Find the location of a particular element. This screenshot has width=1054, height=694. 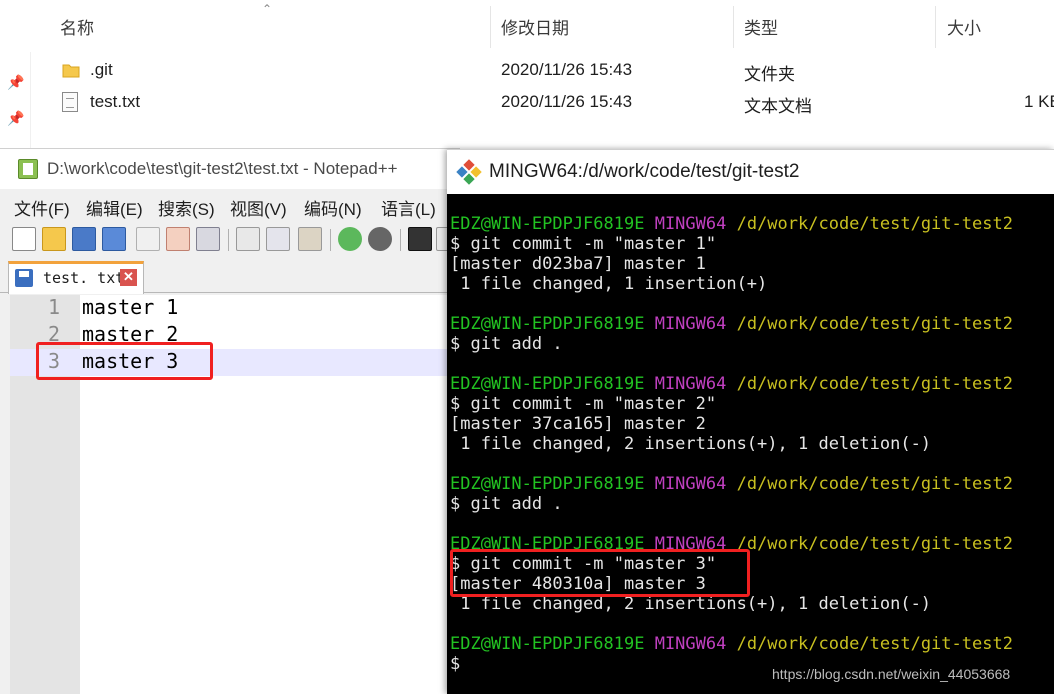

explorer-column-header: ⌃ 名称 修改日期 类型 大小 is located at coordinates (527, 26).